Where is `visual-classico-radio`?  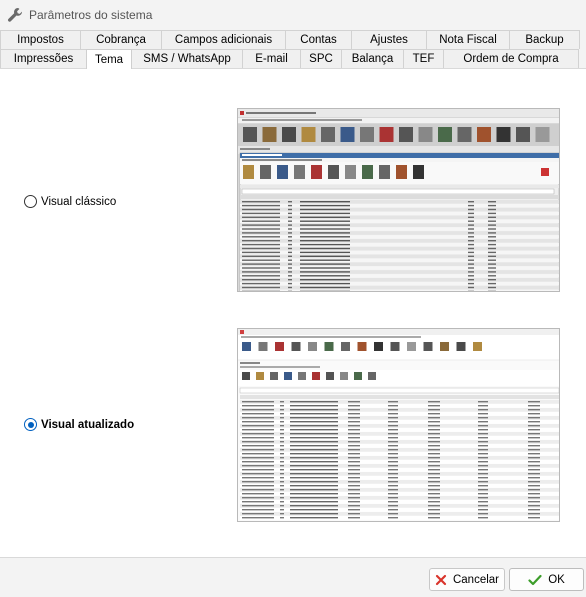 visual-classico-radio is located at coordinates (30, 201).